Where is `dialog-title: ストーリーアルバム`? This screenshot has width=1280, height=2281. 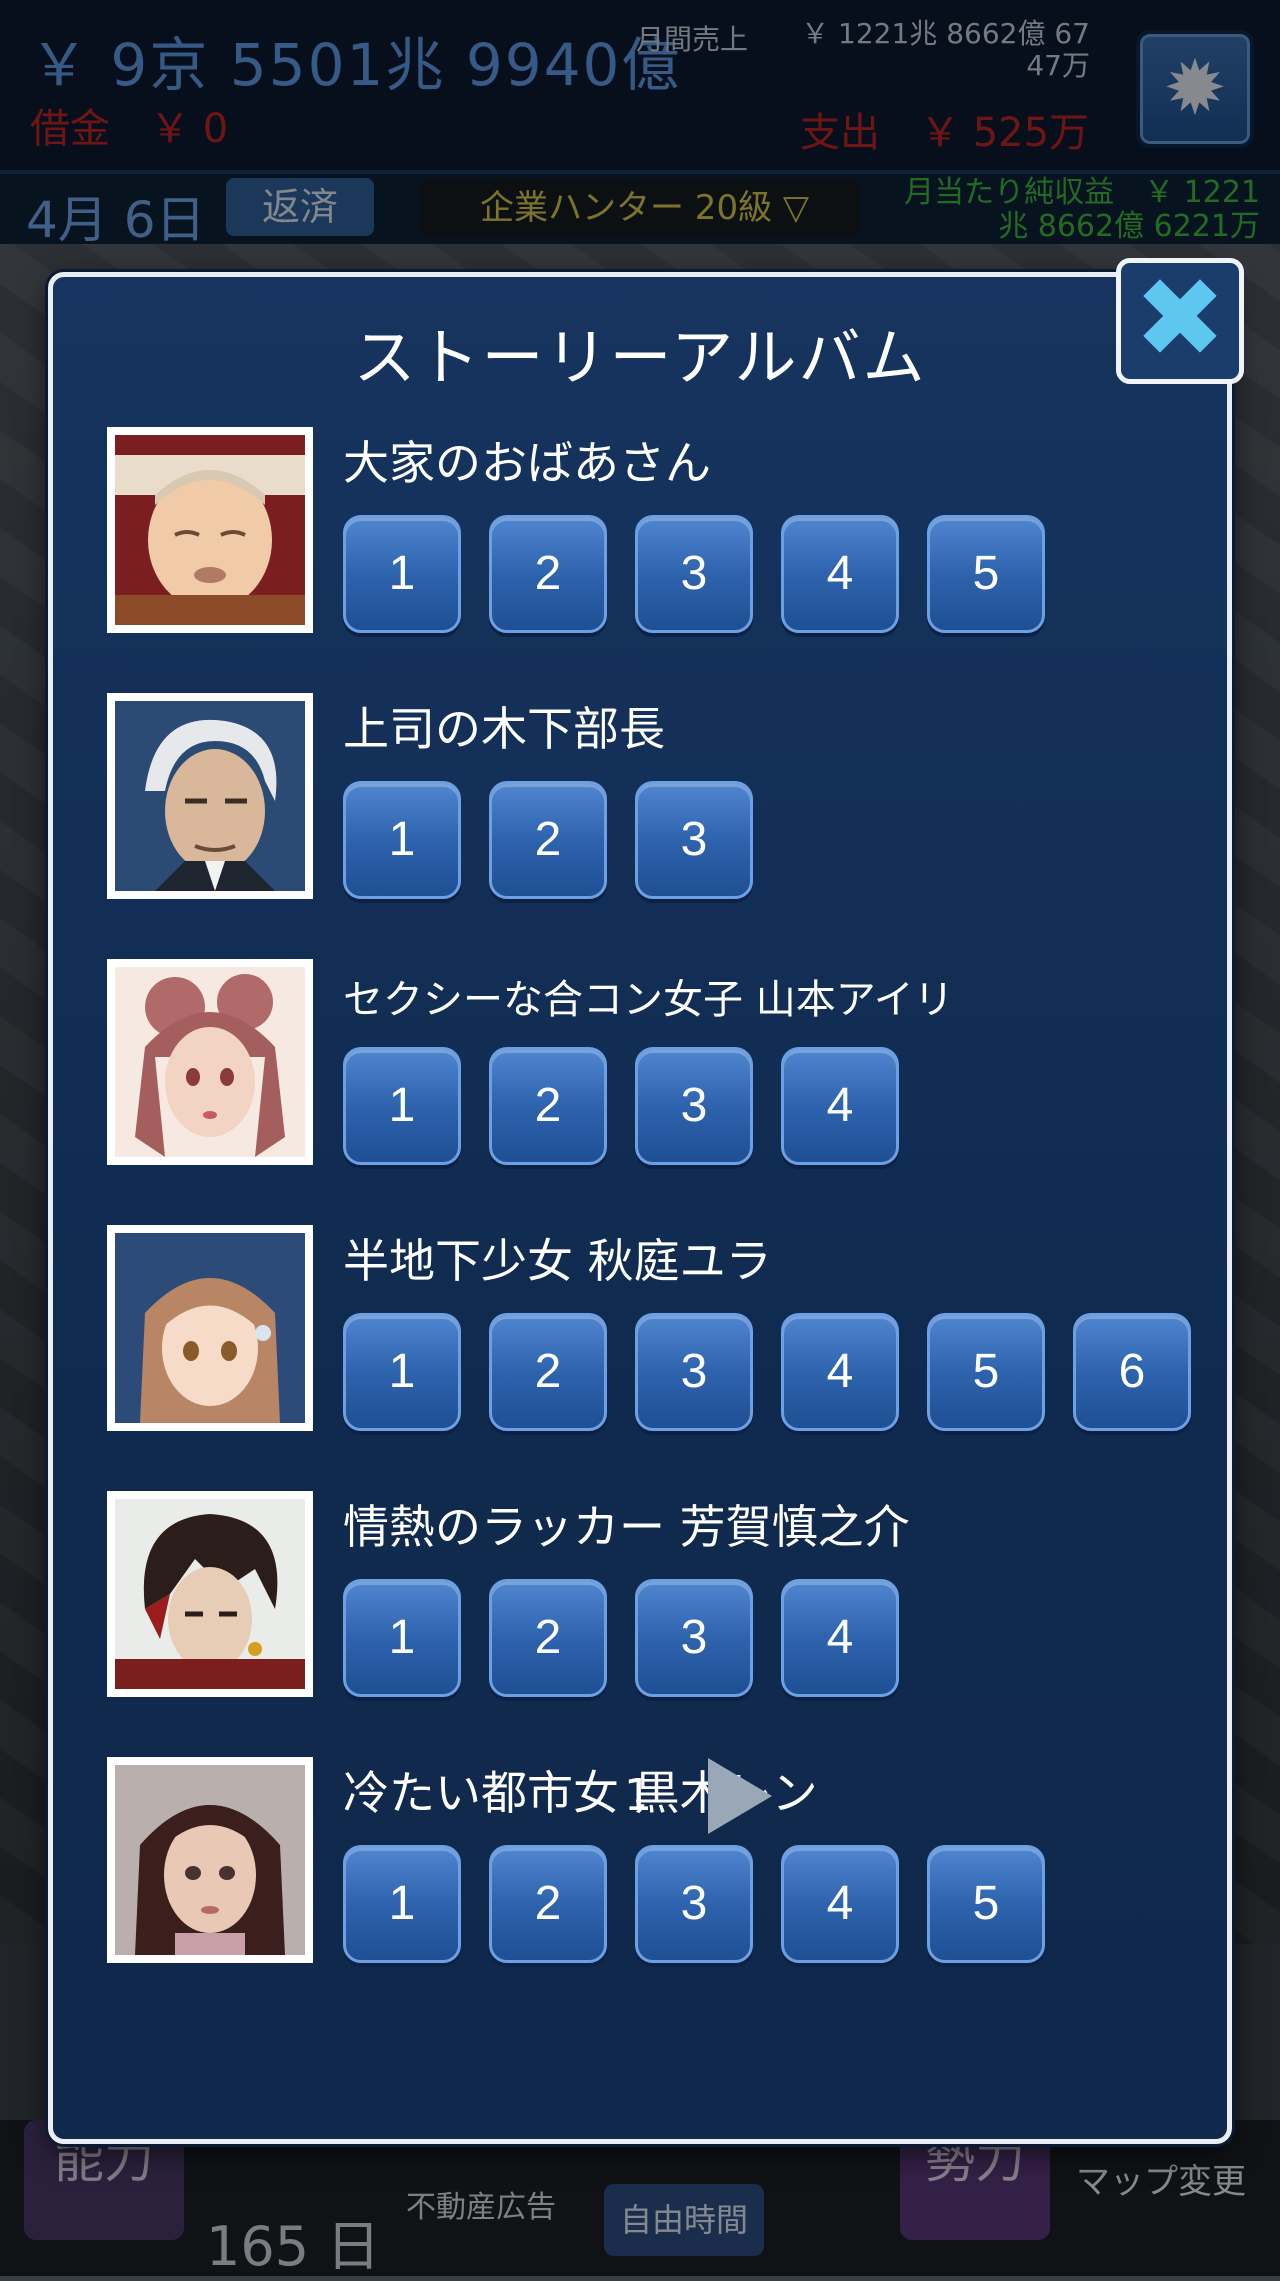 dialog-title: ストーリーアルバム is located at coordinates (640, 357).